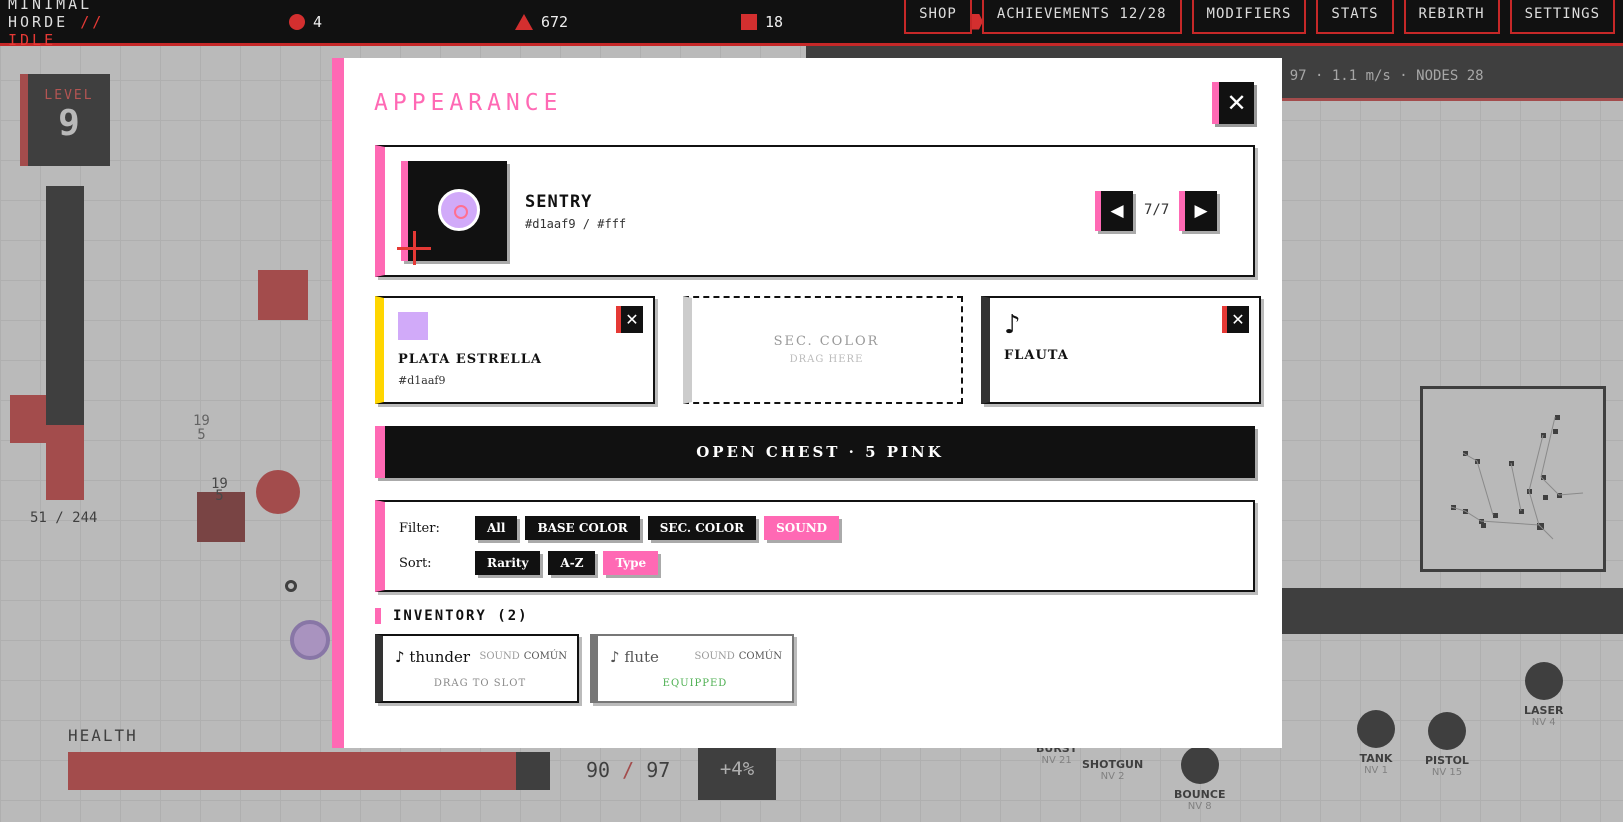 This screenshot has height=822, width=1623. Describe the element at coordinates (1451, 17) in the screenshot. I see `rebirth-button: REBIRTH` at that location.